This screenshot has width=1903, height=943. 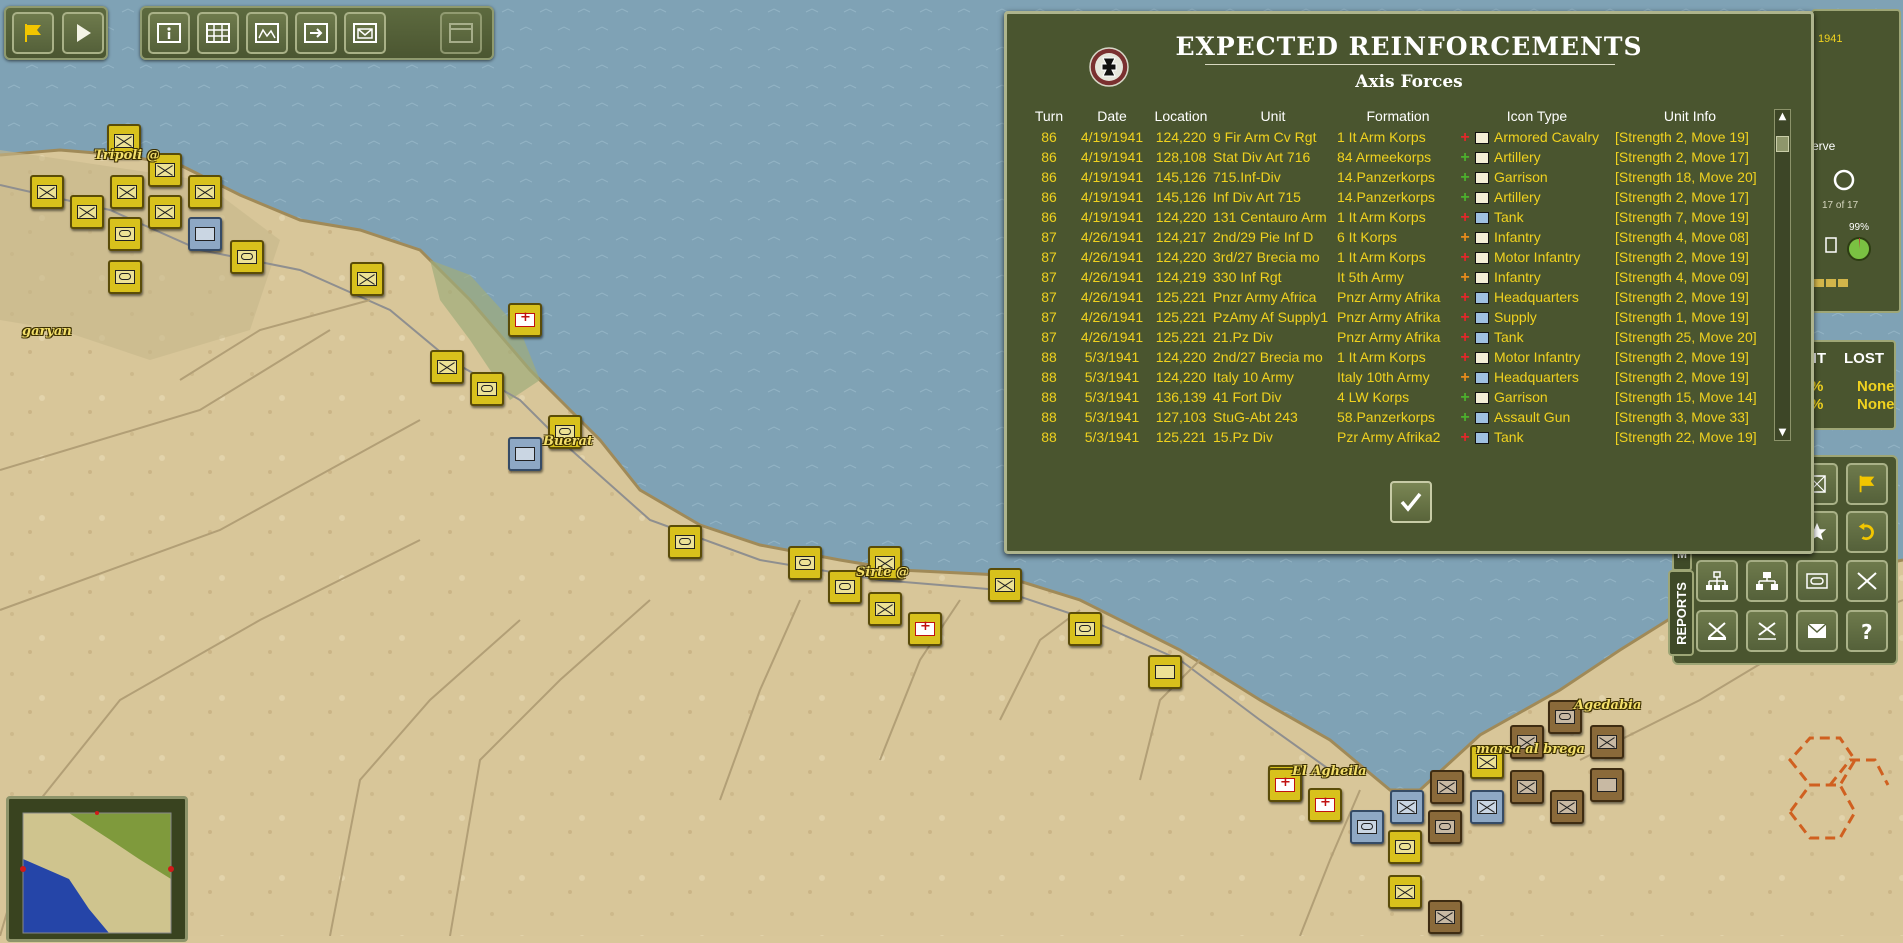 What do you see at coordinates (1767, 581) in the screenshot?
I see `hierarchy-button` at bounding box center [1767, 581].